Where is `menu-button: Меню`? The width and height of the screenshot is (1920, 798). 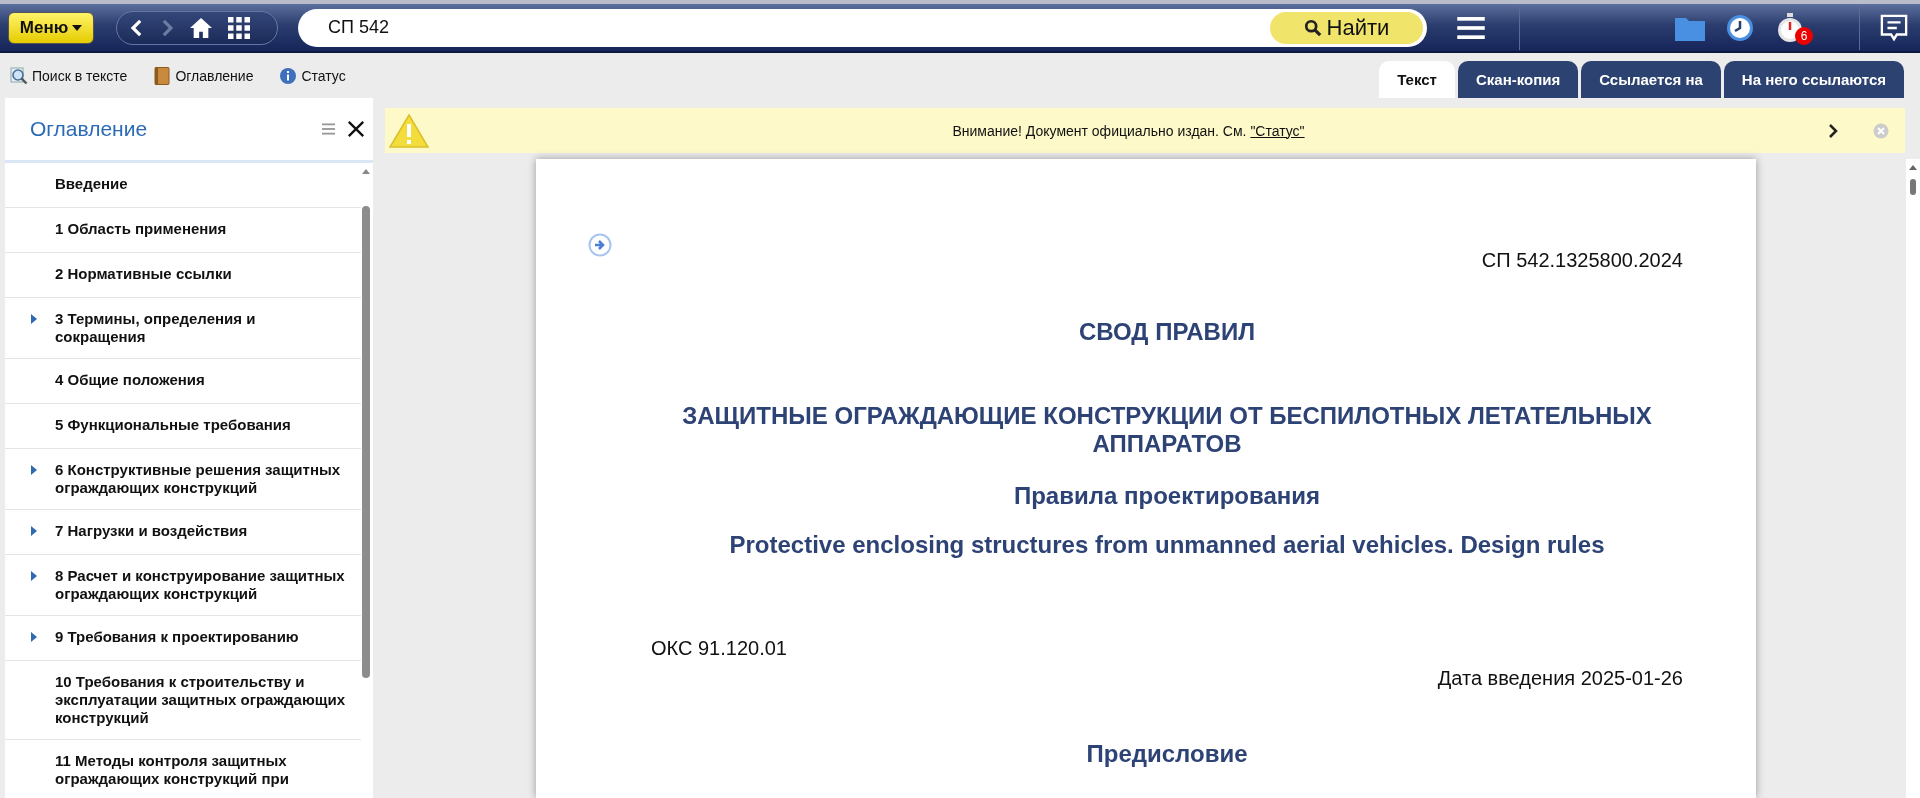
menu-button: Меню is located at coordinates (51, 27).